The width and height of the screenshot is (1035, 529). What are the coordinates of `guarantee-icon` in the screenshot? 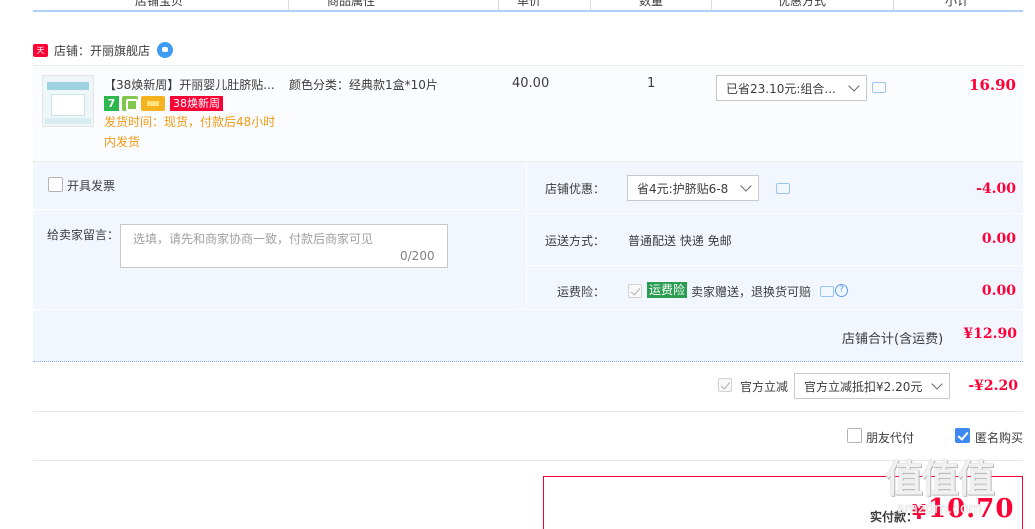 It's located at (130, 103).